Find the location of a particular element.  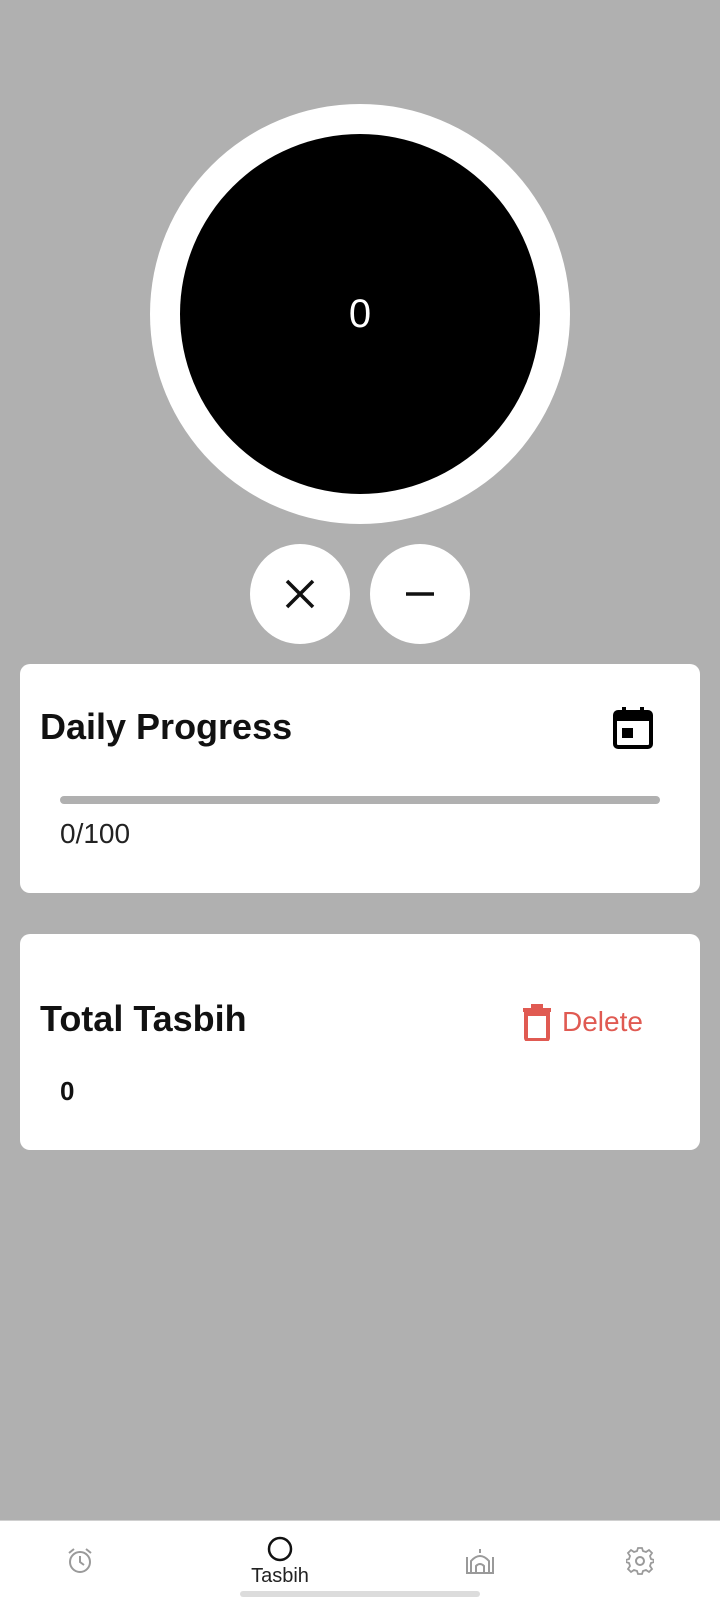

gear-icon is located at coordinates (640, 1561).